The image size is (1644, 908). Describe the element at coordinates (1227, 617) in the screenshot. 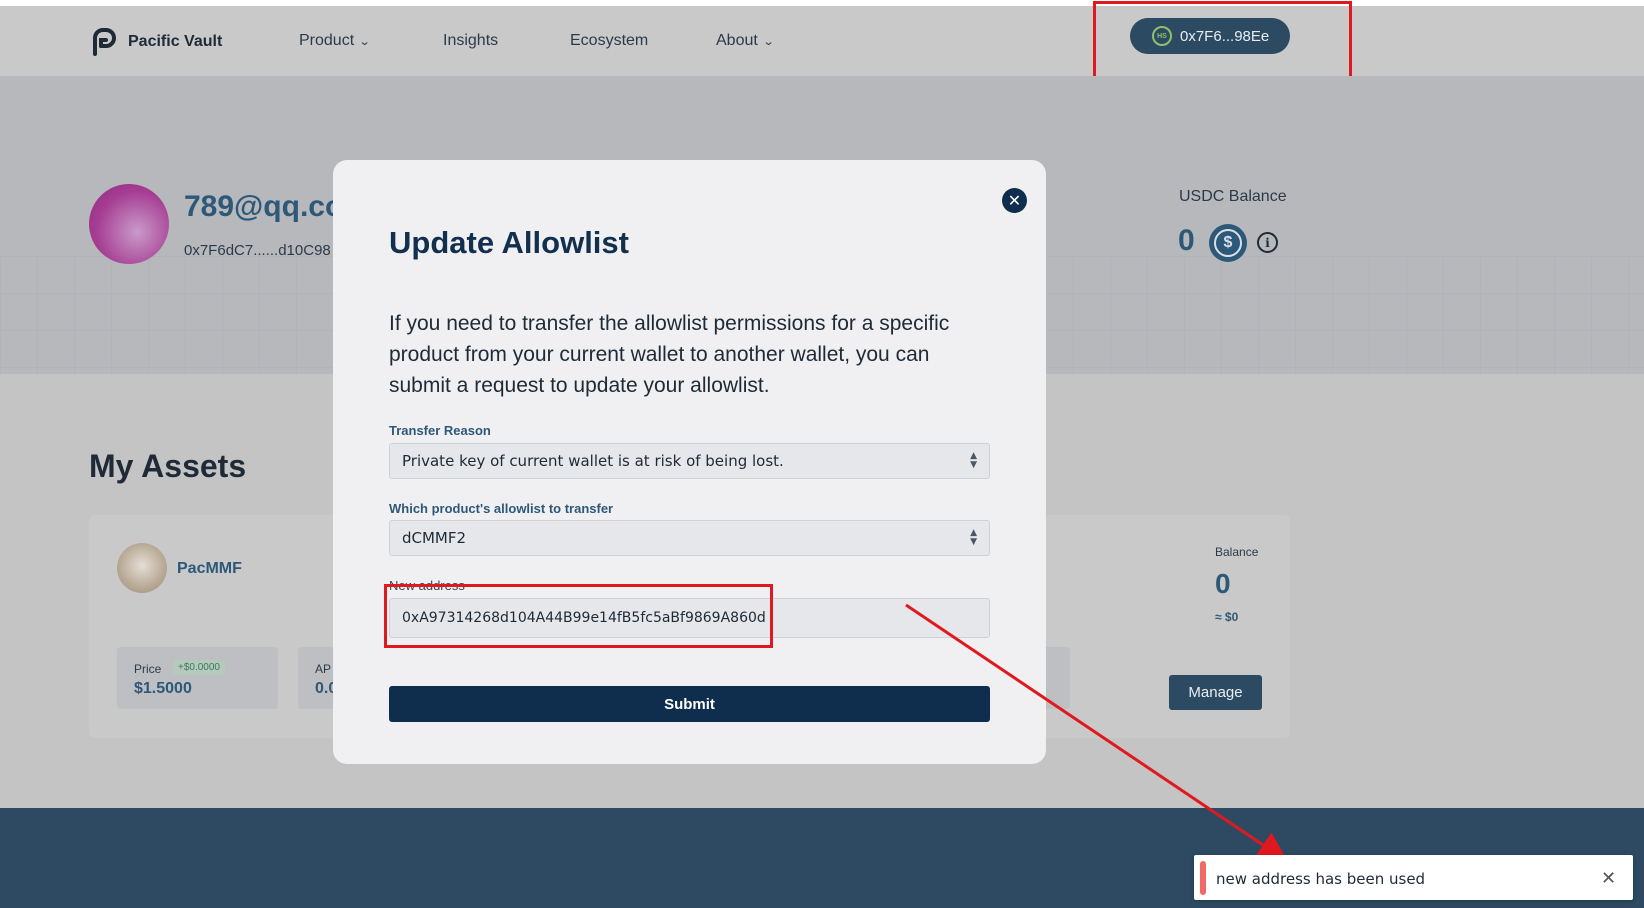

I see `asset-balance-usd: ≈ $0` at that location.